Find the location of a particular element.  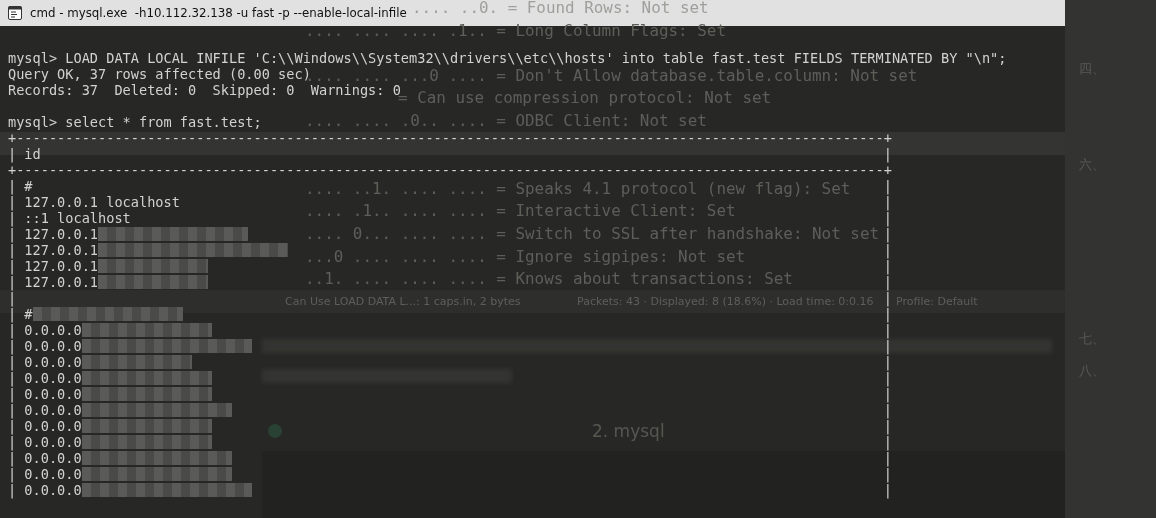

terminal-line: mysql> LOAD DATA LOCAL INFILE 'C:\\Windows\\System32\\drivers\\etc\\hosts' into table fast.test FIELDS TERMINATED BY "\n"; is located at coordinates (507, 58).